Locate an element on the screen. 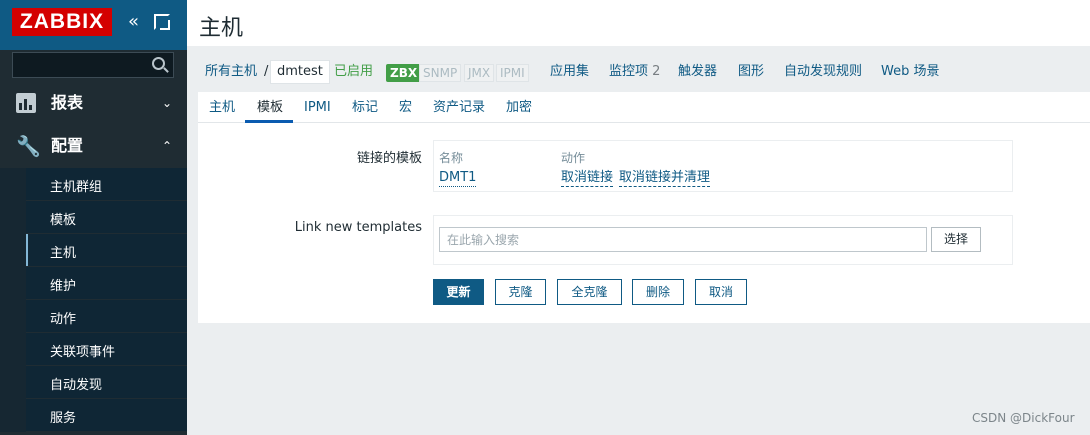 This screenshot has height=435, width=1090. sidebar-search is located at coordinates (93, 65).